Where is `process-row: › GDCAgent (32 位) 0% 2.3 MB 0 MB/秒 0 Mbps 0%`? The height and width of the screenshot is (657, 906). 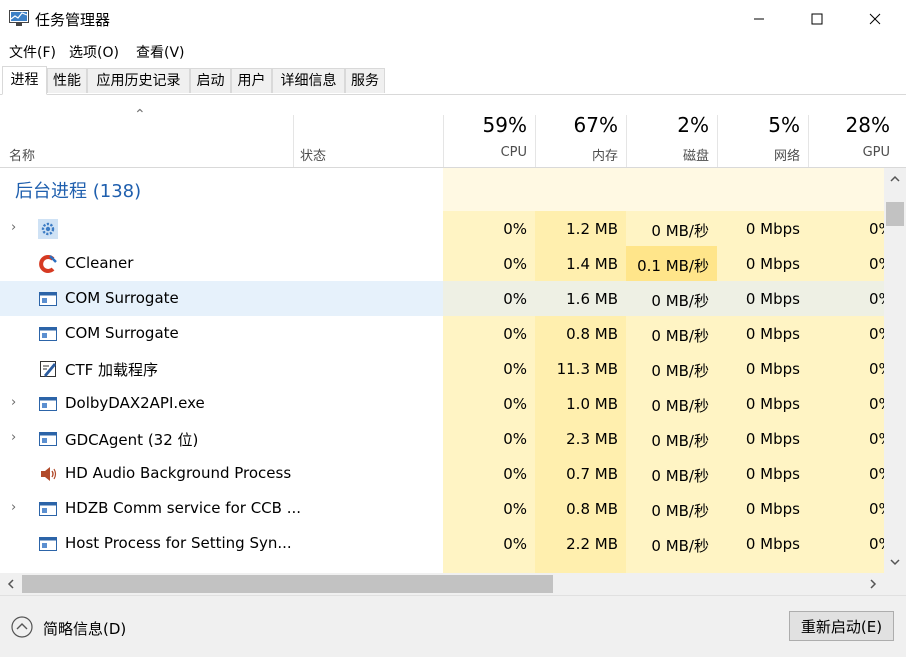
process-row: › GDCAgent (32 位) 0% 2.3 MB 0 MB/秒 0 Mbps 0% is located at coordinates (442, 438).